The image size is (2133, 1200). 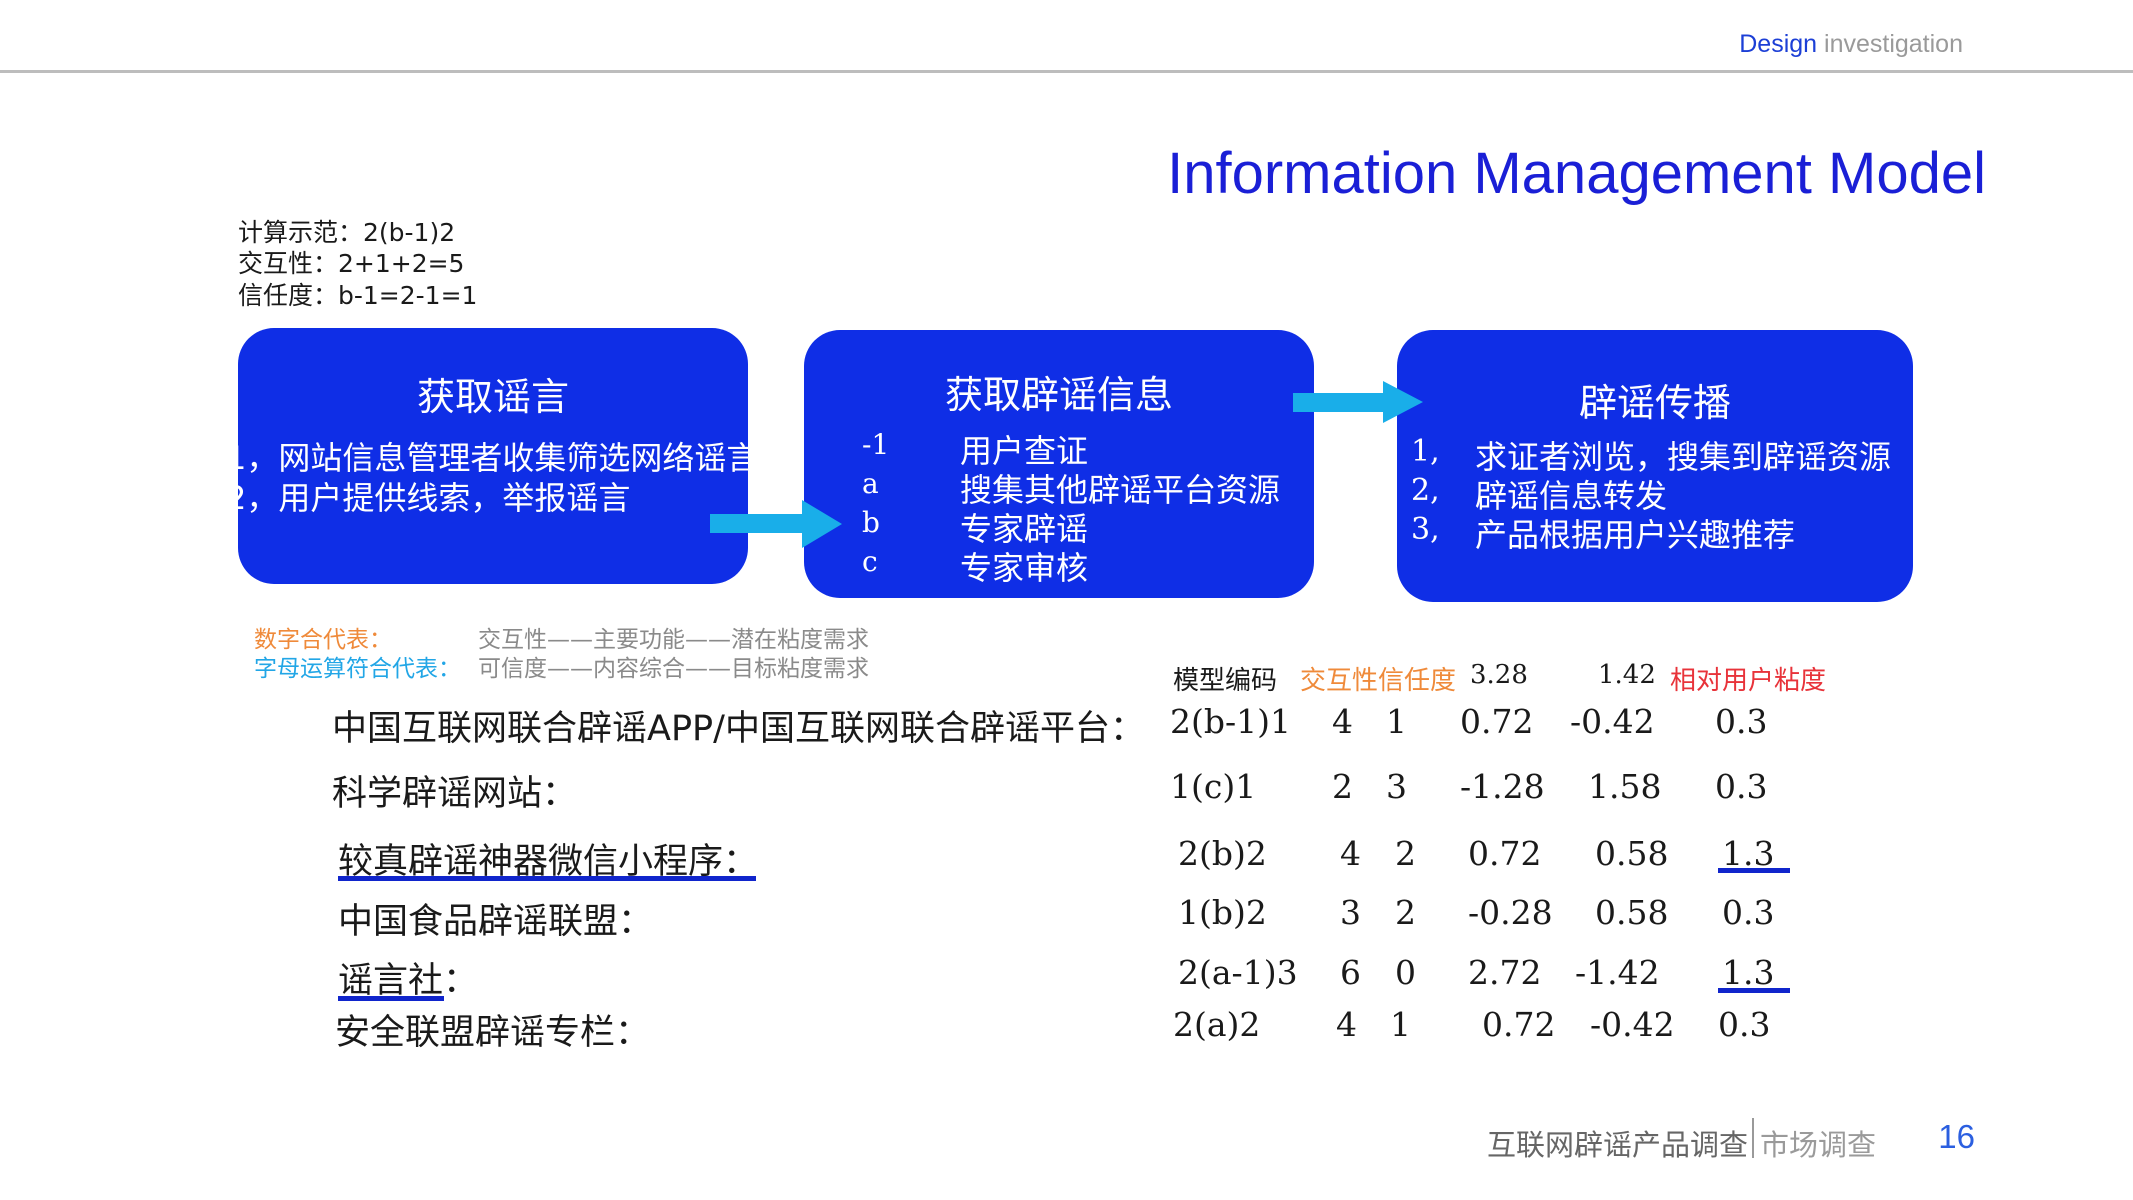 I want to click on calc-interactivity: 交互性：2+1+2=5, so click(x=351, y=263).